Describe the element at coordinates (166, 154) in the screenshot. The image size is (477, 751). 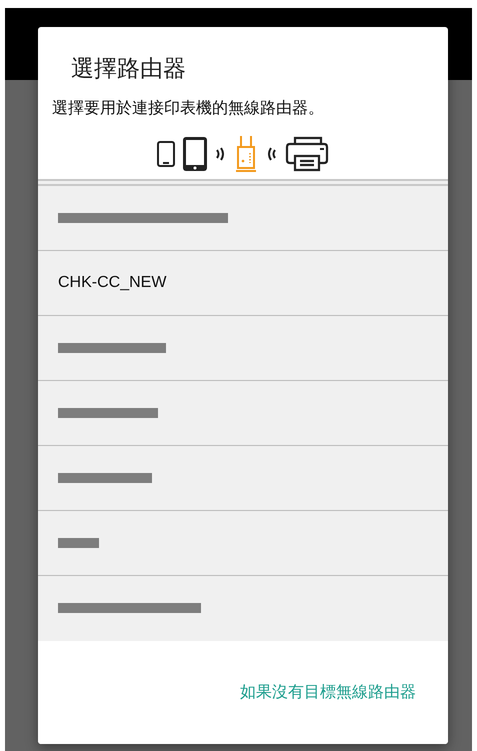
I see `phone-icon` at that location.